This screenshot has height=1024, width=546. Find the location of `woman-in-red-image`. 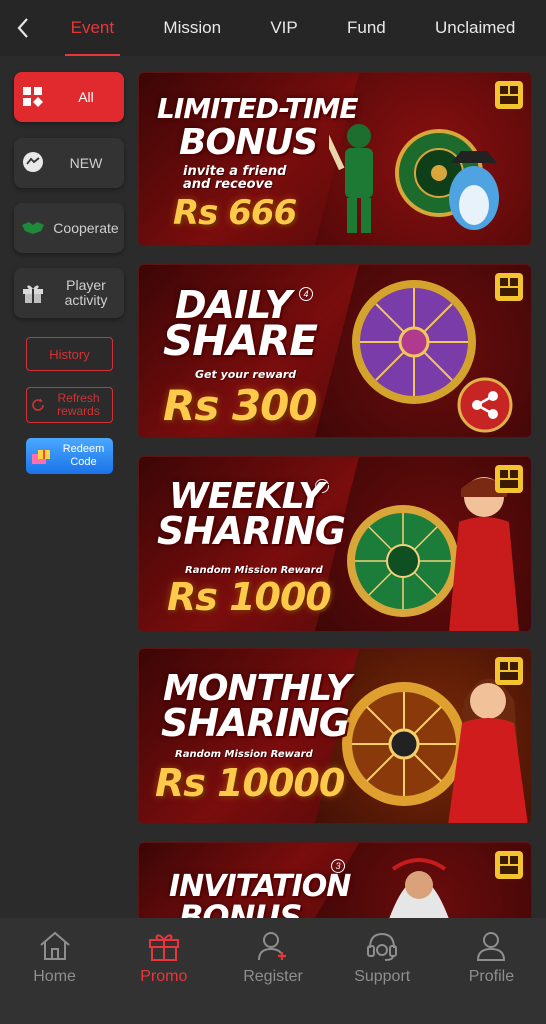

woman-in-red-image is located at coordinates (488, 750).